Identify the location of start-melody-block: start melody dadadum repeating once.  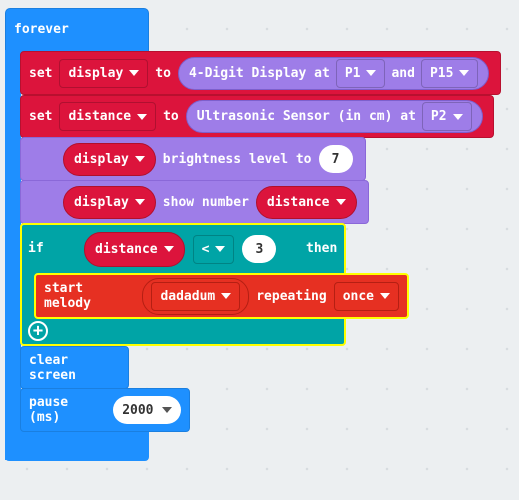
(221, 296).